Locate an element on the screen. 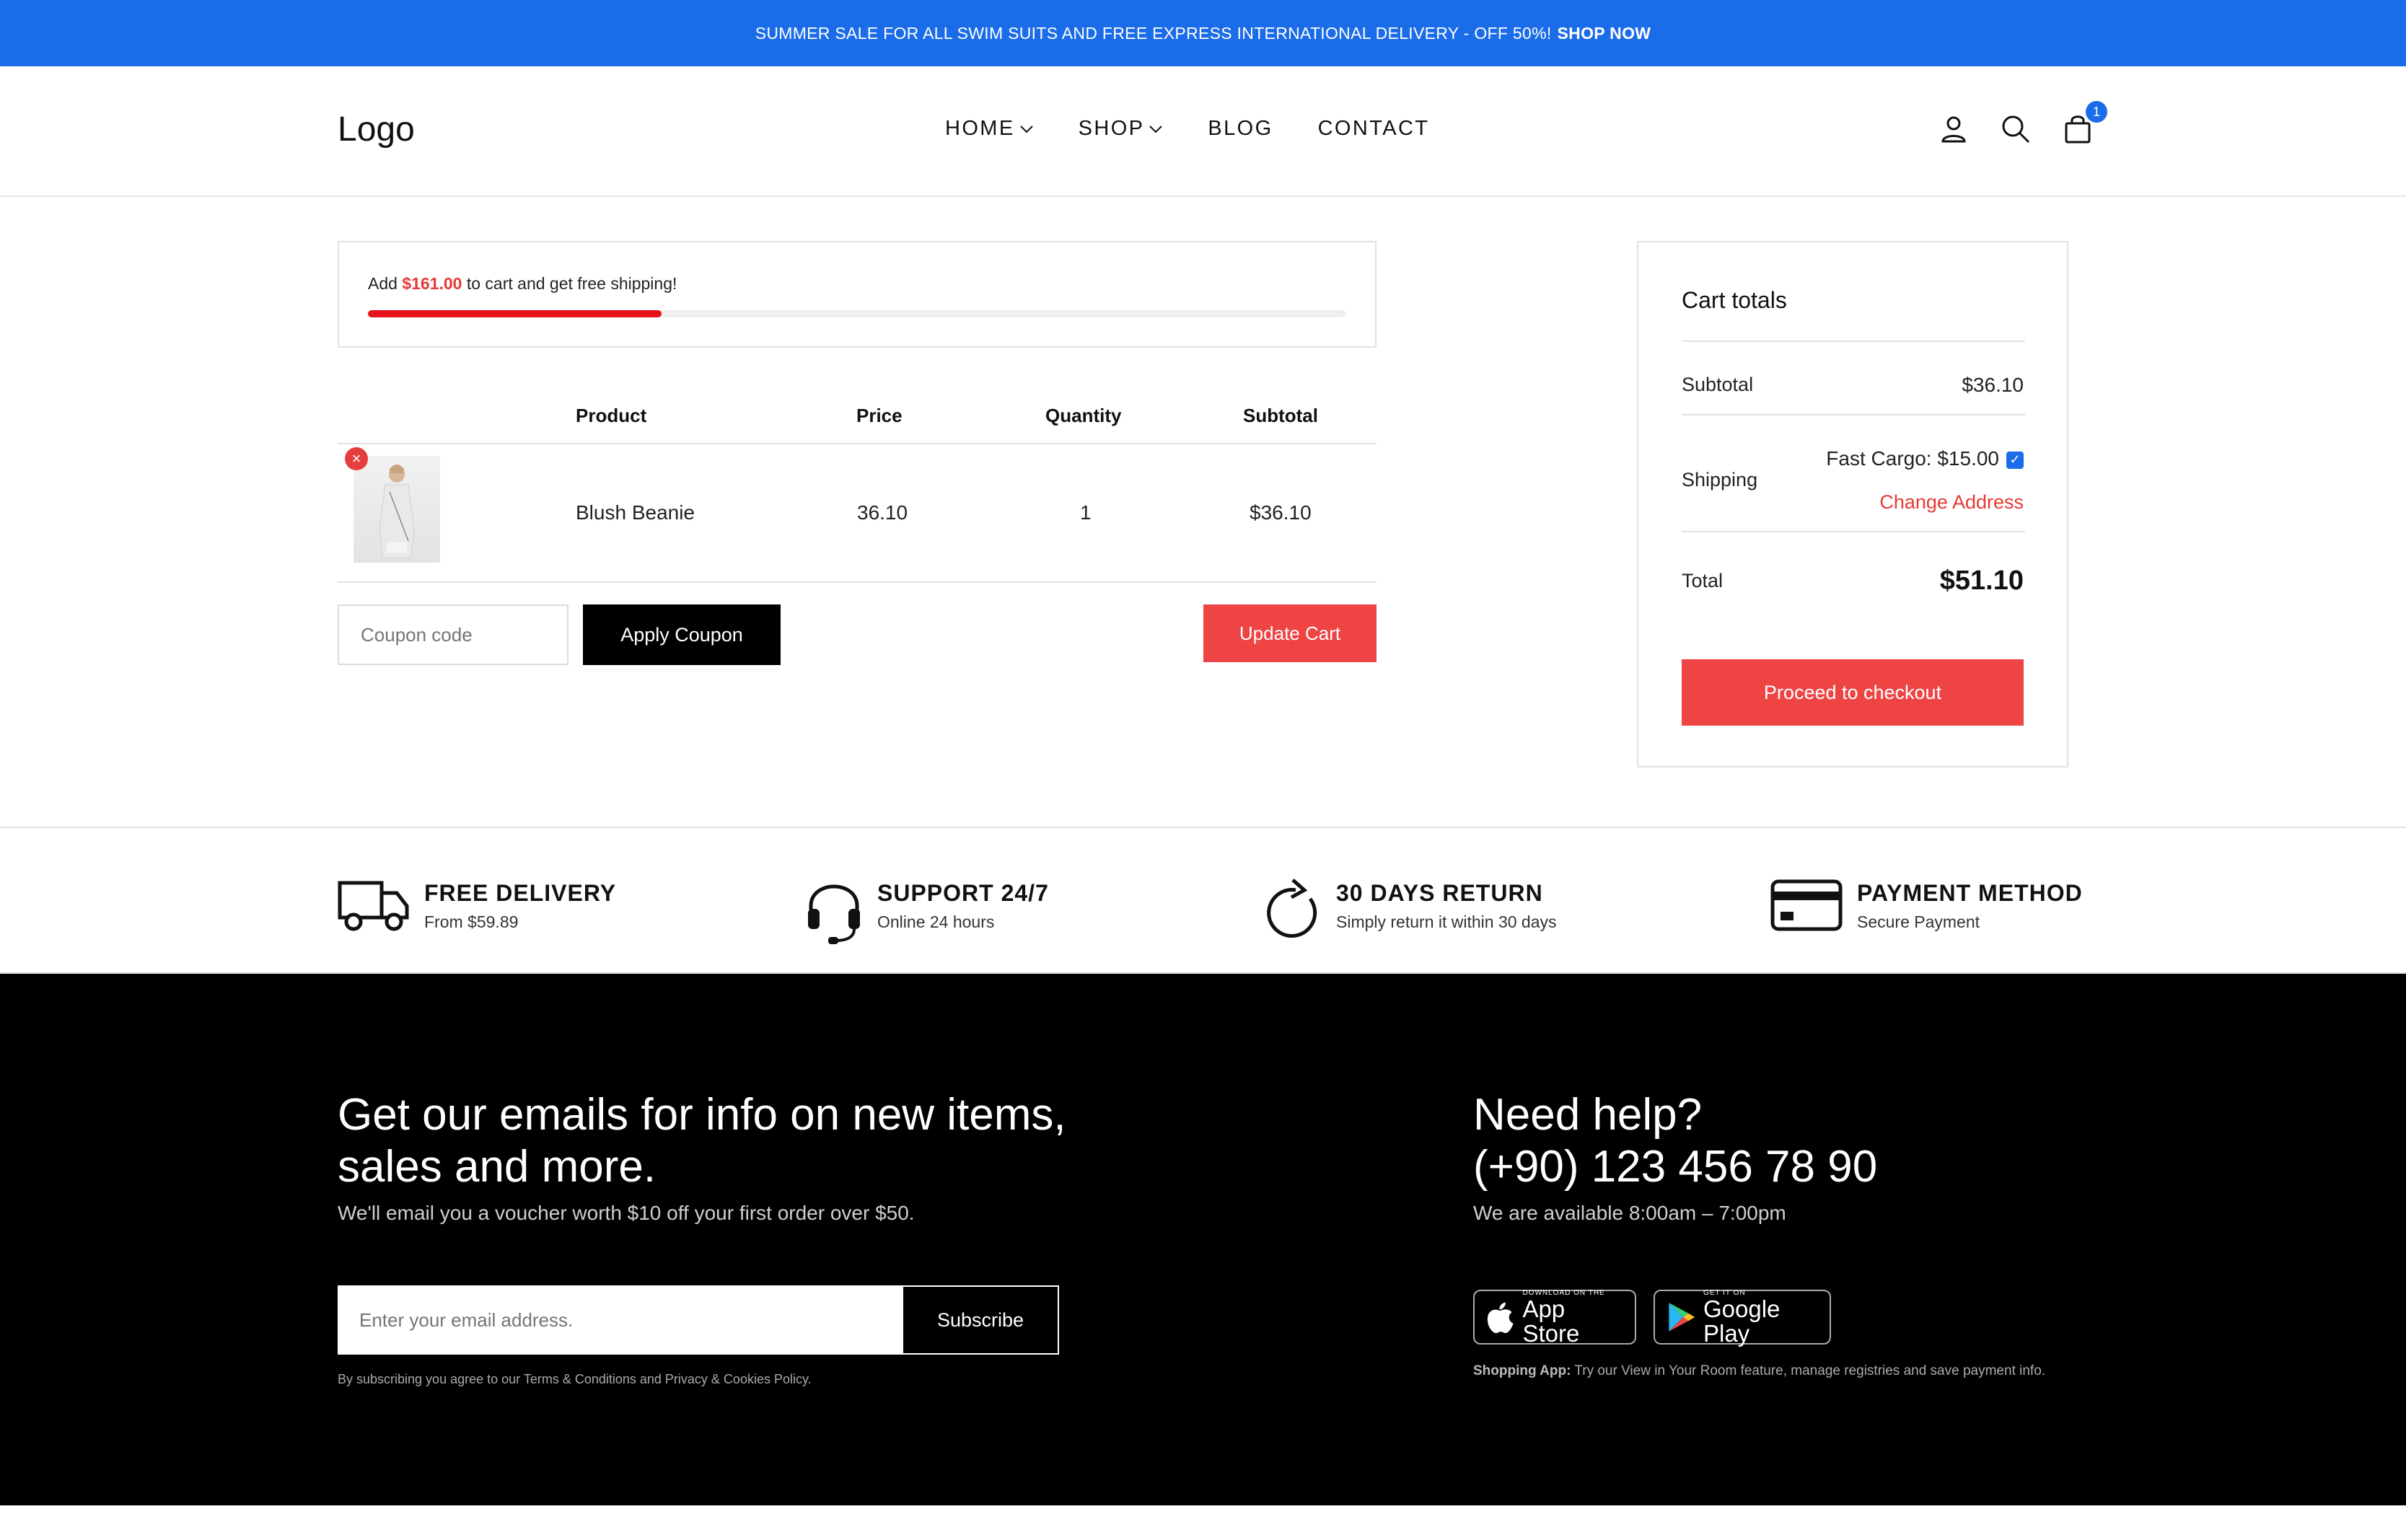  search-icon is located at coordinates (2016, 130).